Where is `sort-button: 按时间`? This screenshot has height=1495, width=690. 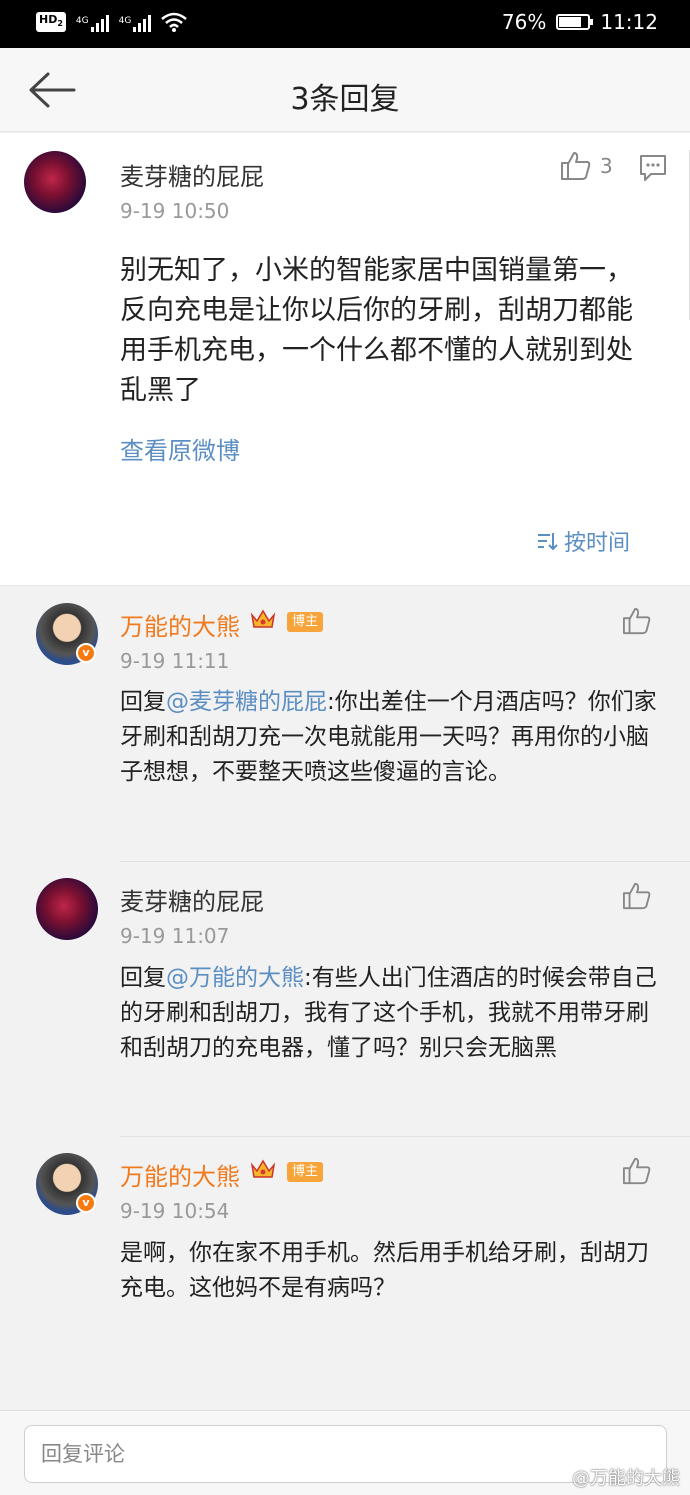 sort-button: 按时间 is located at coordinates (583, 541).